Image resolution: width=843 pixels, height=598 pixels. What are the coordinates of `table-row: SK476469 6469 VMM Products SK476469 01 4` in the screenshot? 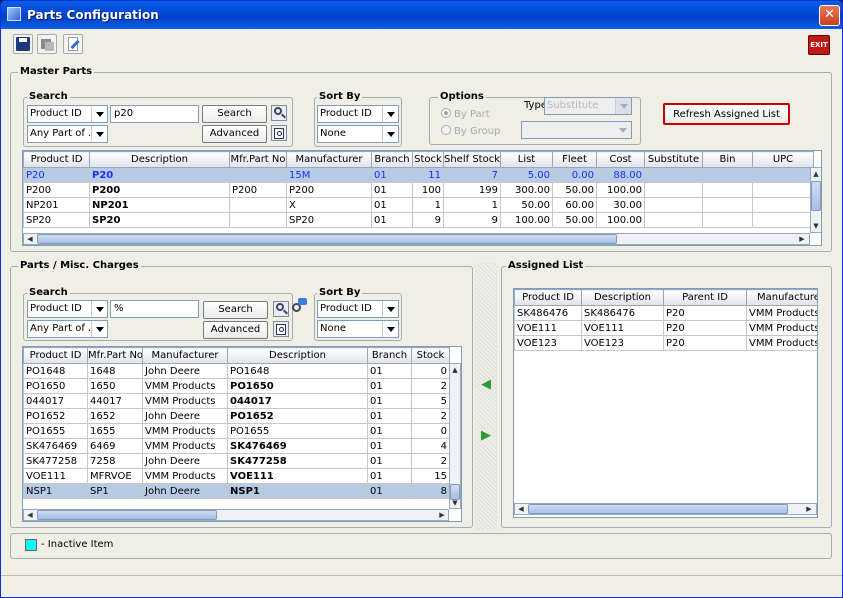 It's located at (236, 446).